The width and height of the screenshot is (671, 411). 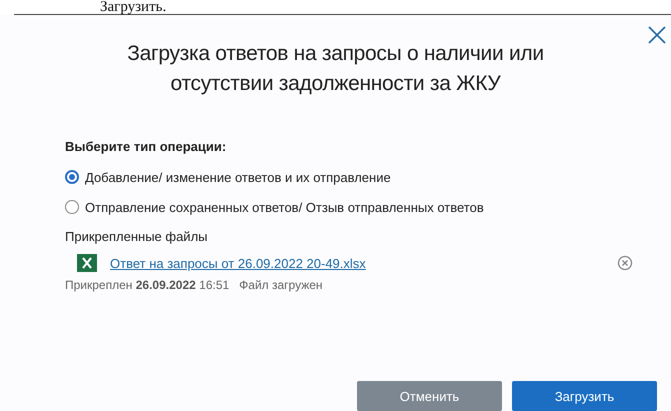 I want to click on spreadsheet-icon, so click(x=87, y=263).